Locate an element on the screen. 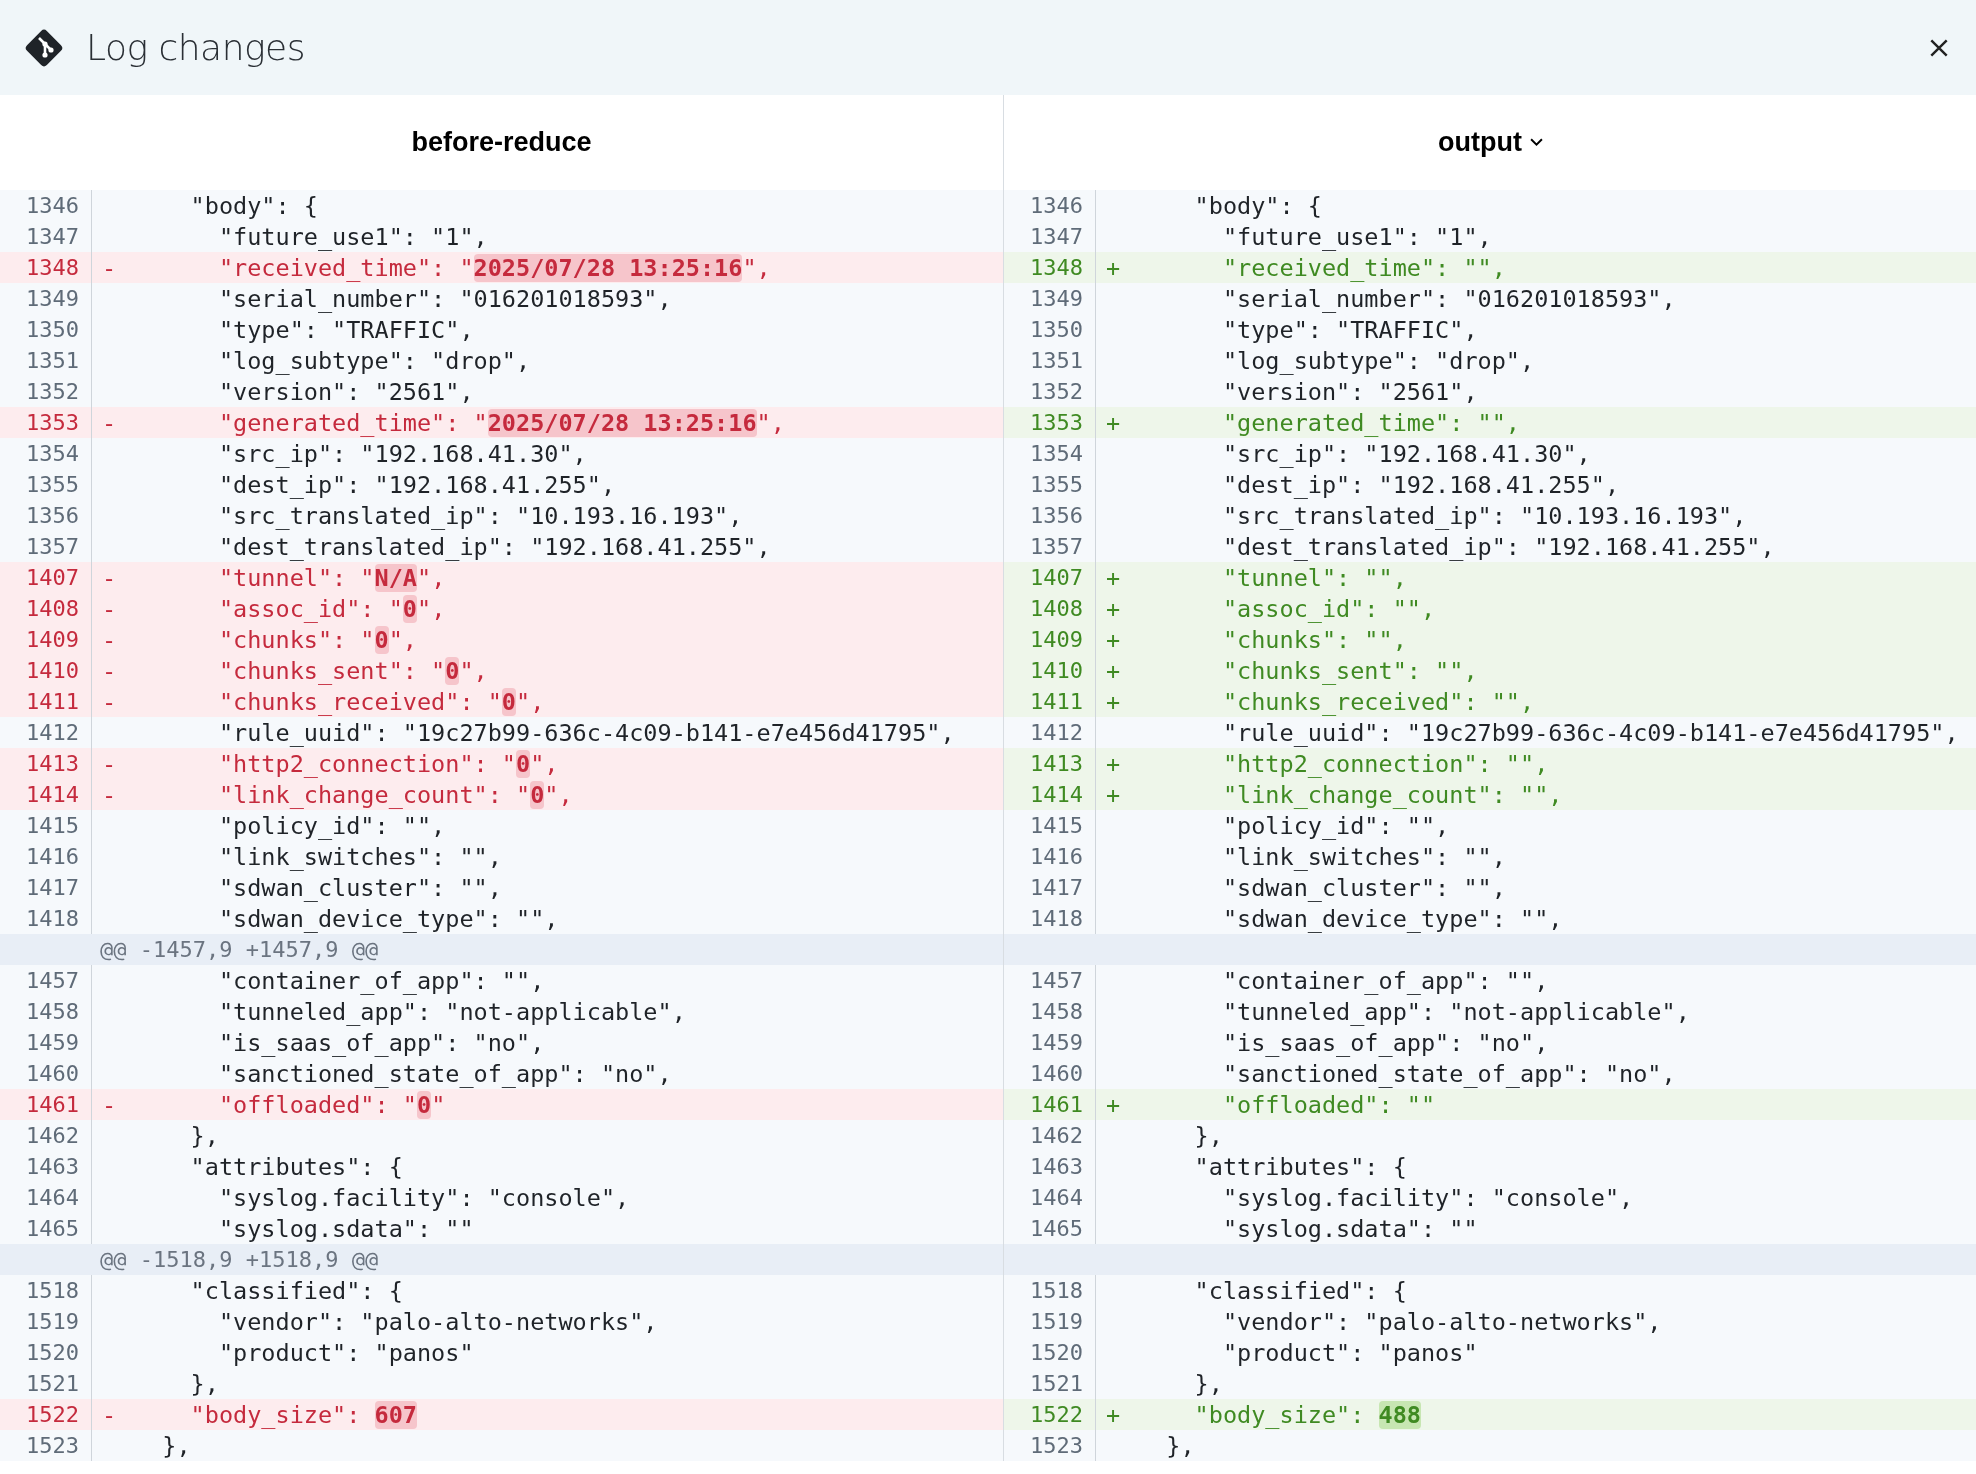 The height and width of the screenshot is (1474, 1976). line-number: 1407 is located at coordinates (52, 577).